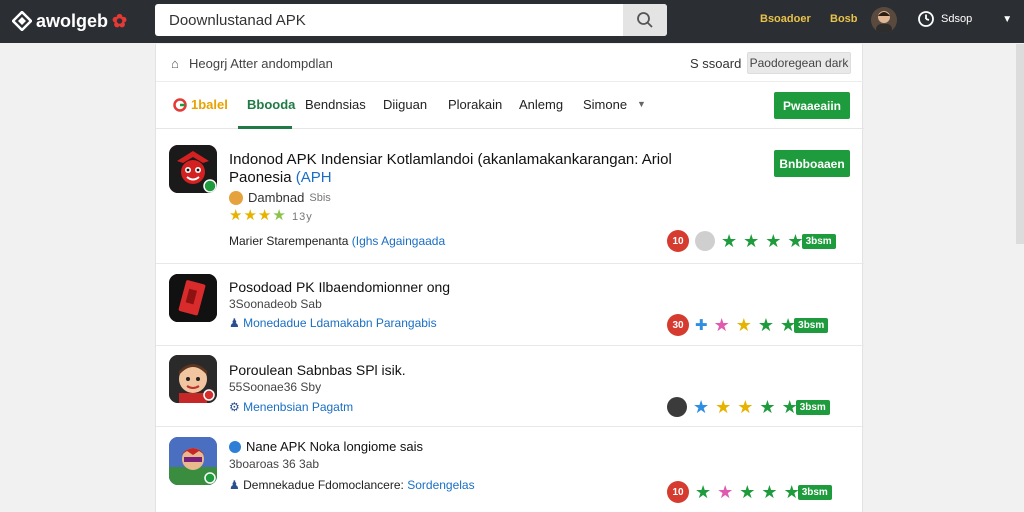  Describe the element at coordinates (235, 447) in the screenshot. I see `verified-icon` at that location.